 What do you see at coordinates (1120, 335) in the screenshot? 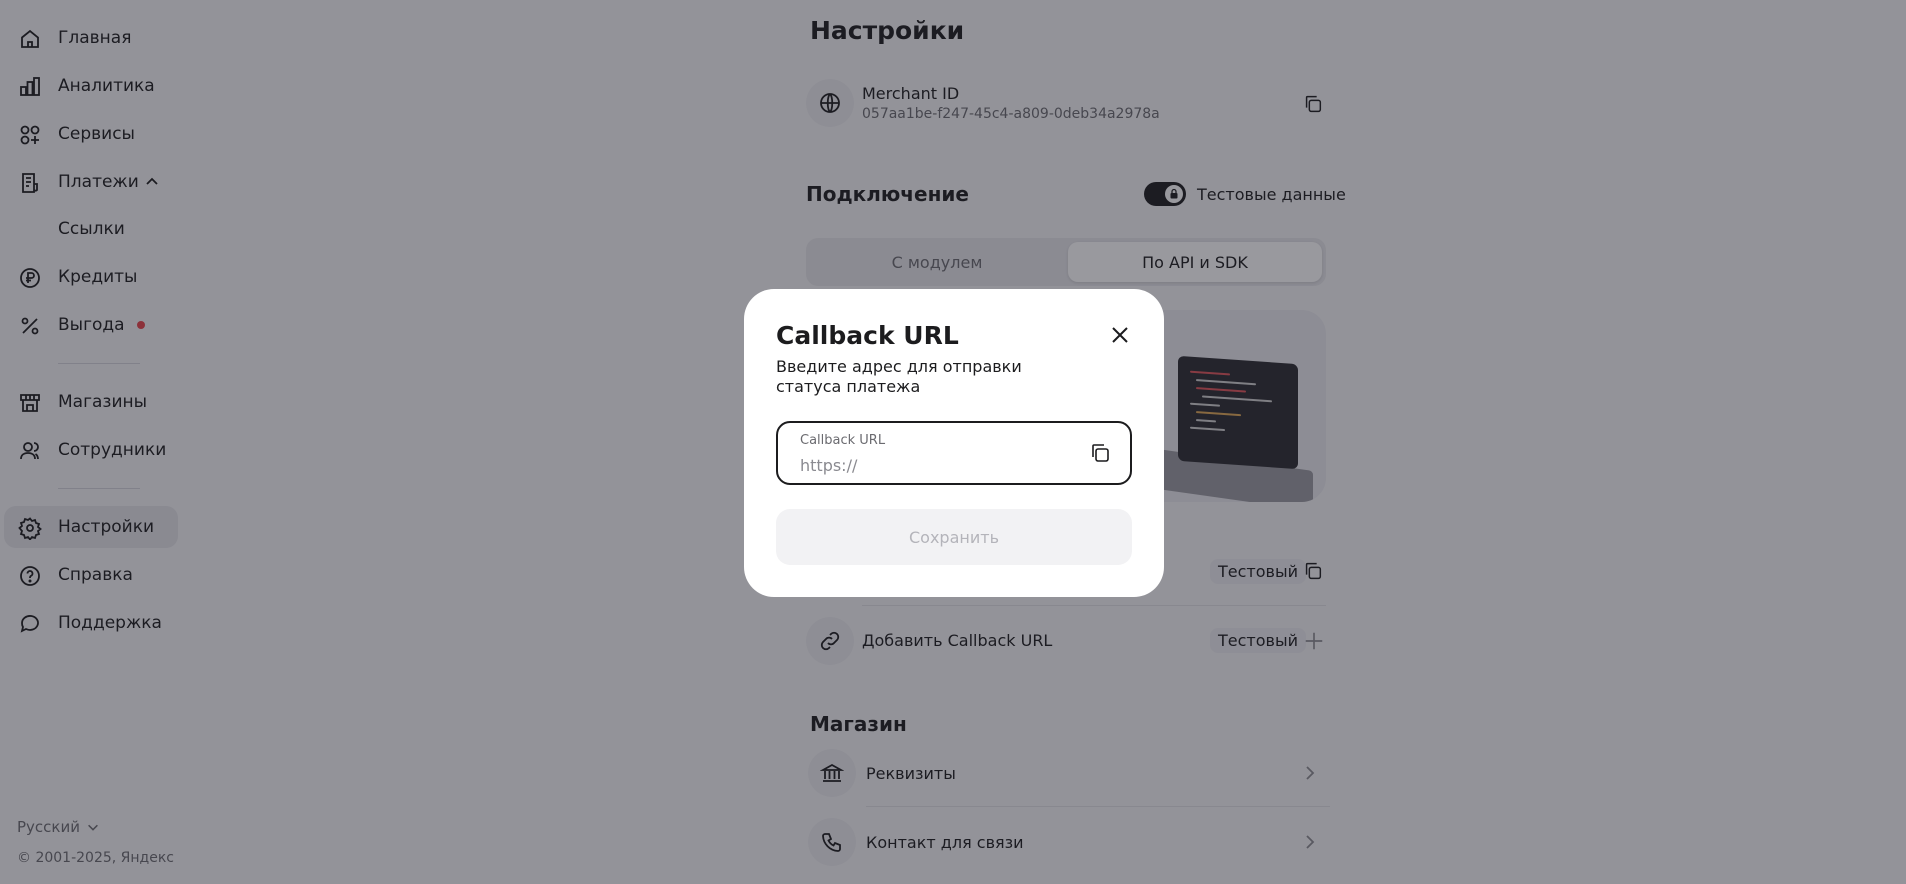
I see `close-icon` at bounding box center [1120, 335].